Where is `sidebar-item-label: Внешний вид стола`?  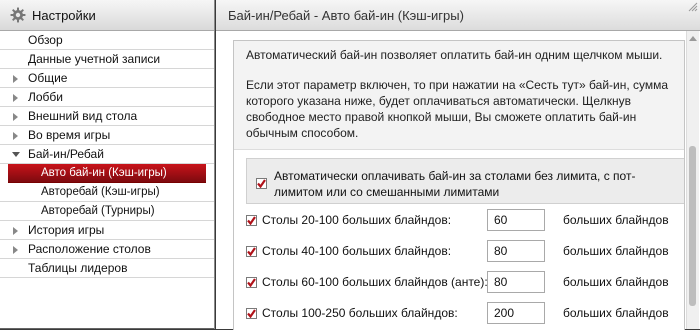 sidebar-item-label: Внешний вид стола is located at coordinates (83, 116).